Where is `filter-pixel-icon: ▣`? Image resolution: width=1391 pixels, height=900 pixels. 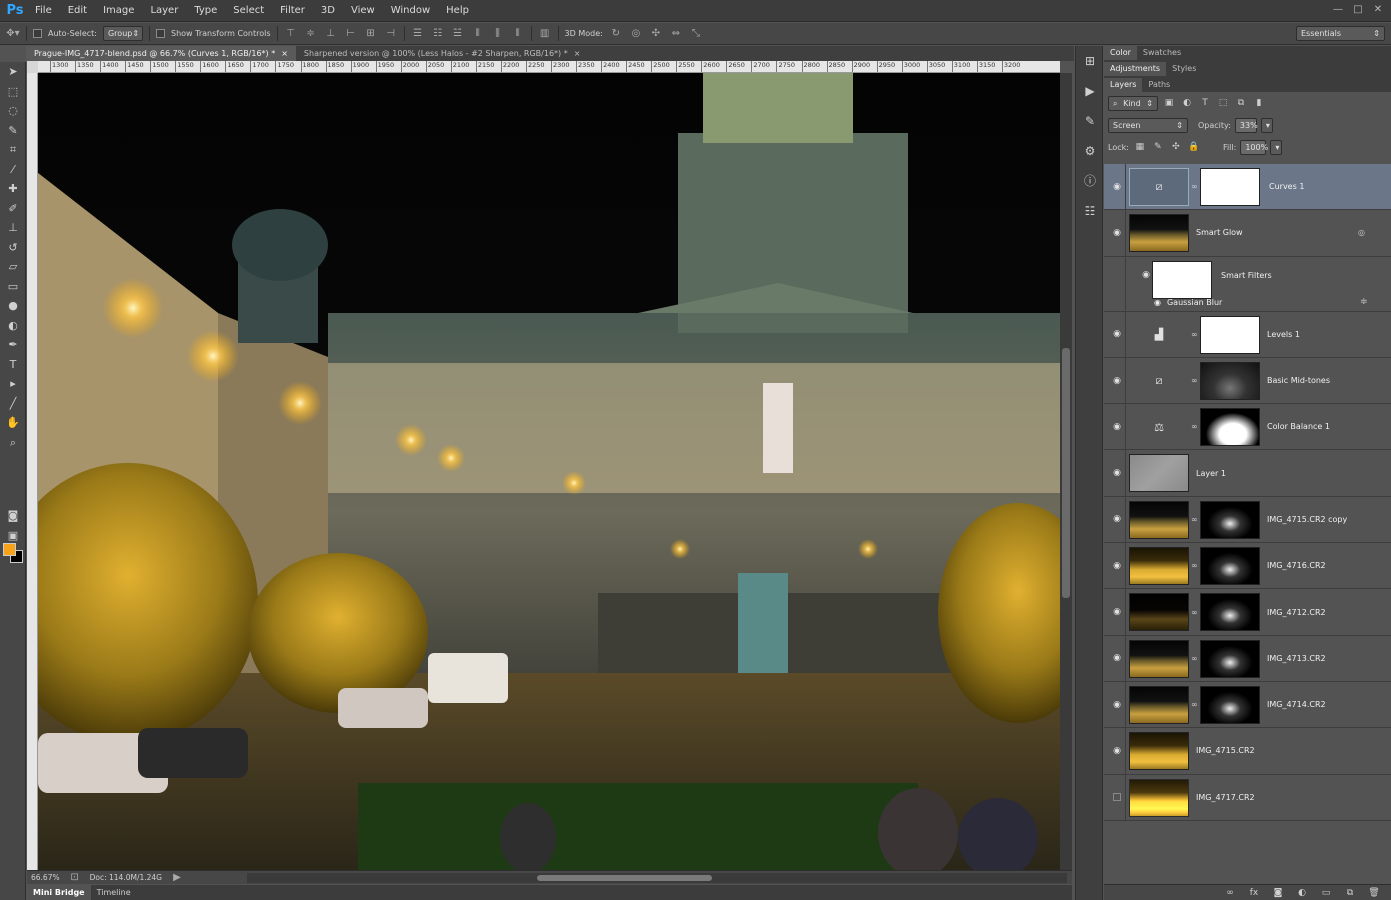 filter-pixel-icon: ▣ is located at coordinates (1169, 103).